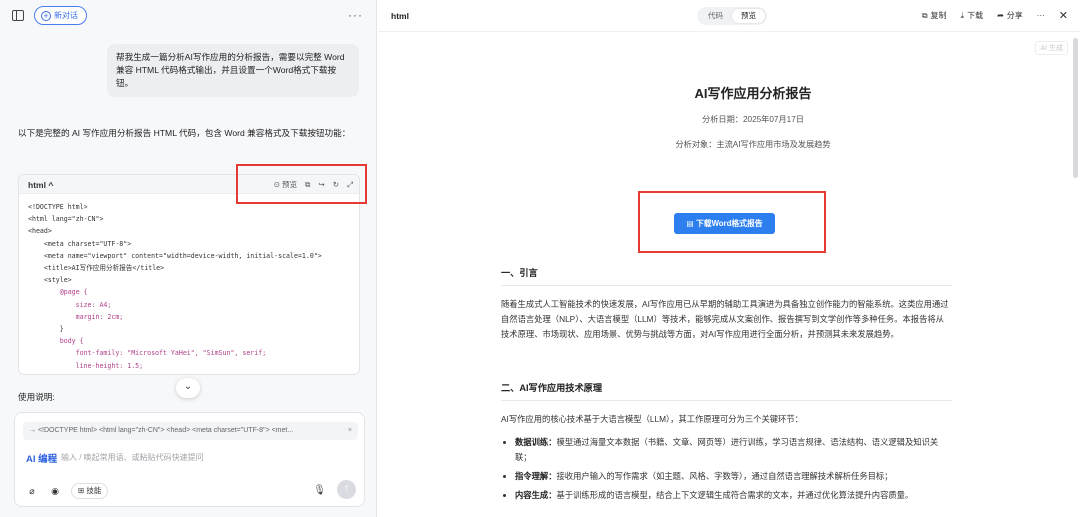 This screenshot has height=517, width=1080. What do you see at coordinates (715, 16) in the screenshot?
I see `tab-code: 代码` at bounding box center [715, 16].